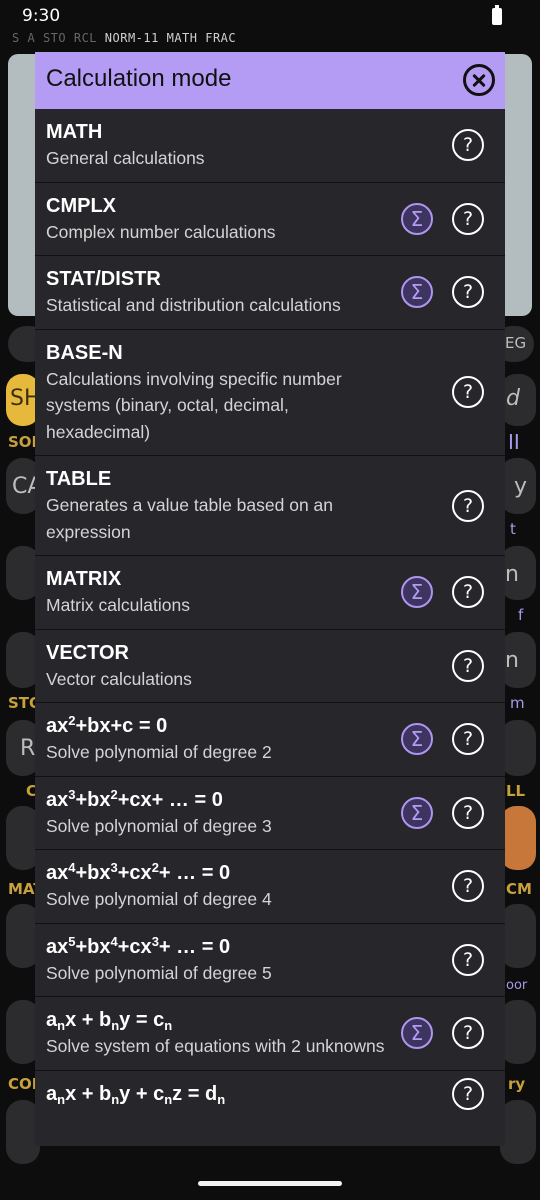 The image size is (540, 1200). Describe the element at coordinates (270, 593) in the screenshot. I see `mode-item-matrix: MATRIX Matrix calculations Σ?` at that location.